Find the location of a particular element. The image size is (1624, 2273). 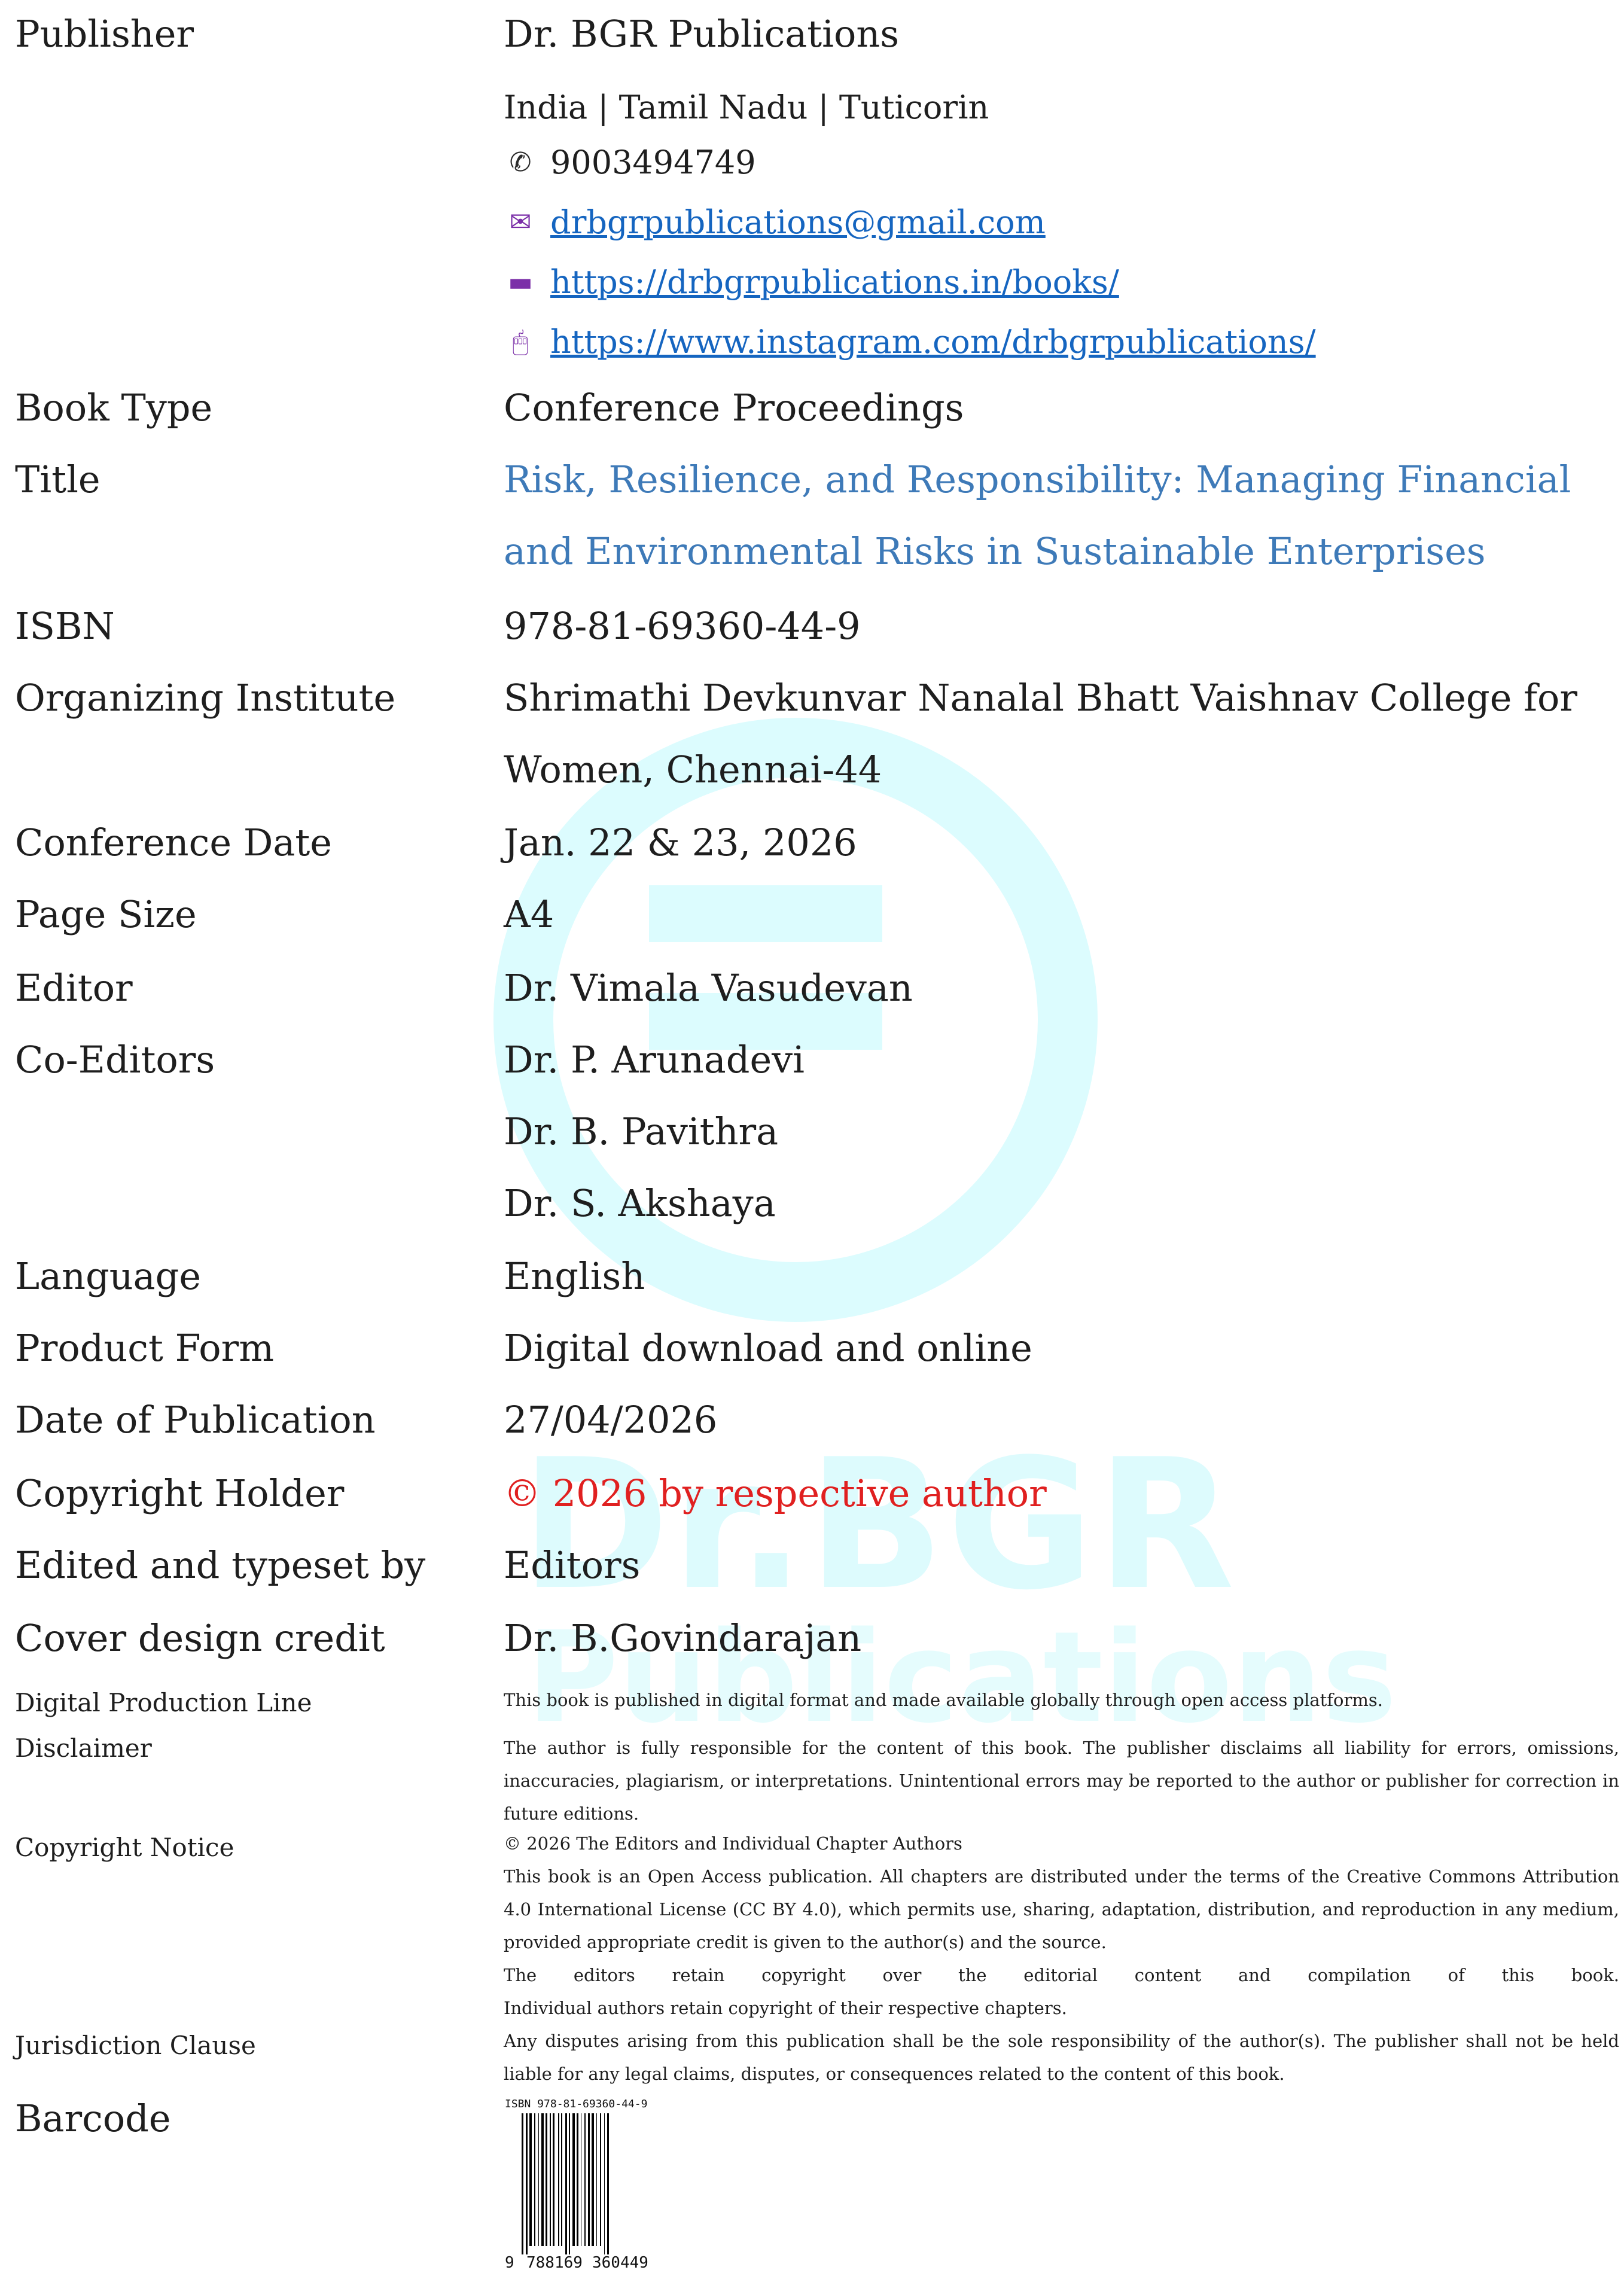

product-form-value: Digital download and online is located at coordinates (768, 1348).